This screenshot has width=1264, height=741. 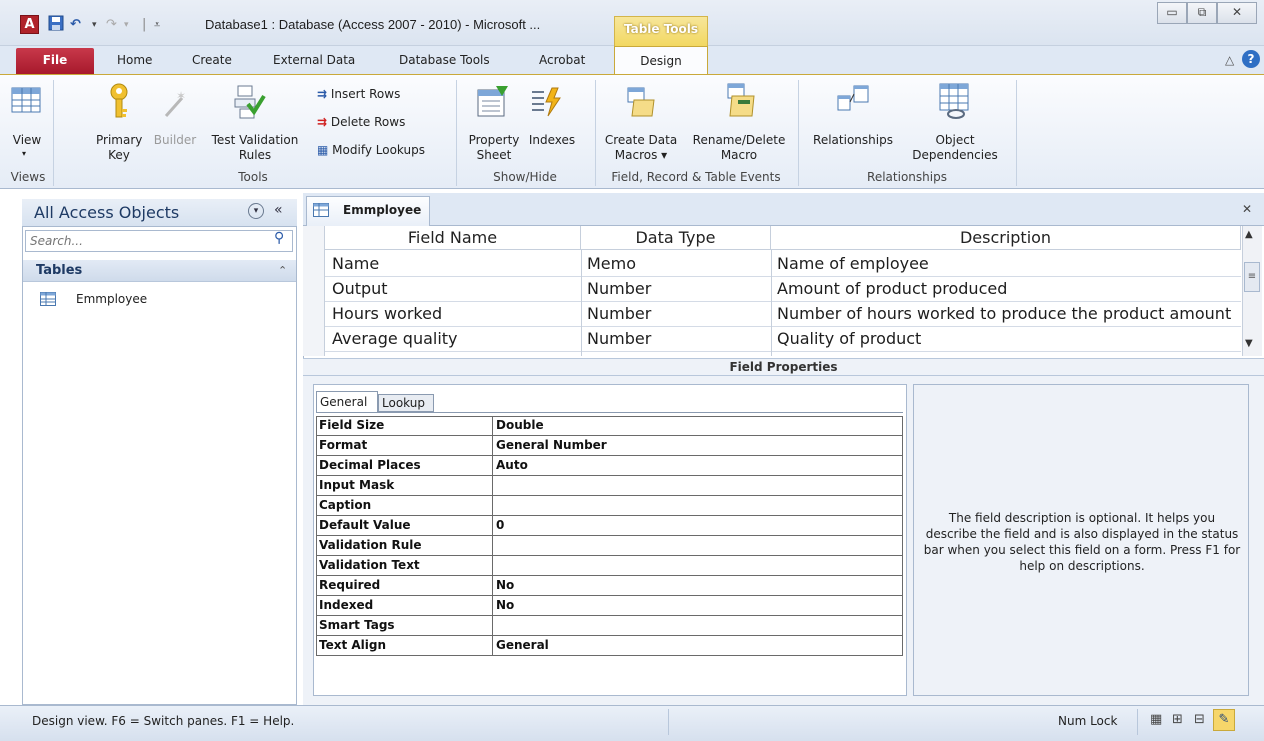 I want to click on property-name: Format, so click(x=343, y=445).